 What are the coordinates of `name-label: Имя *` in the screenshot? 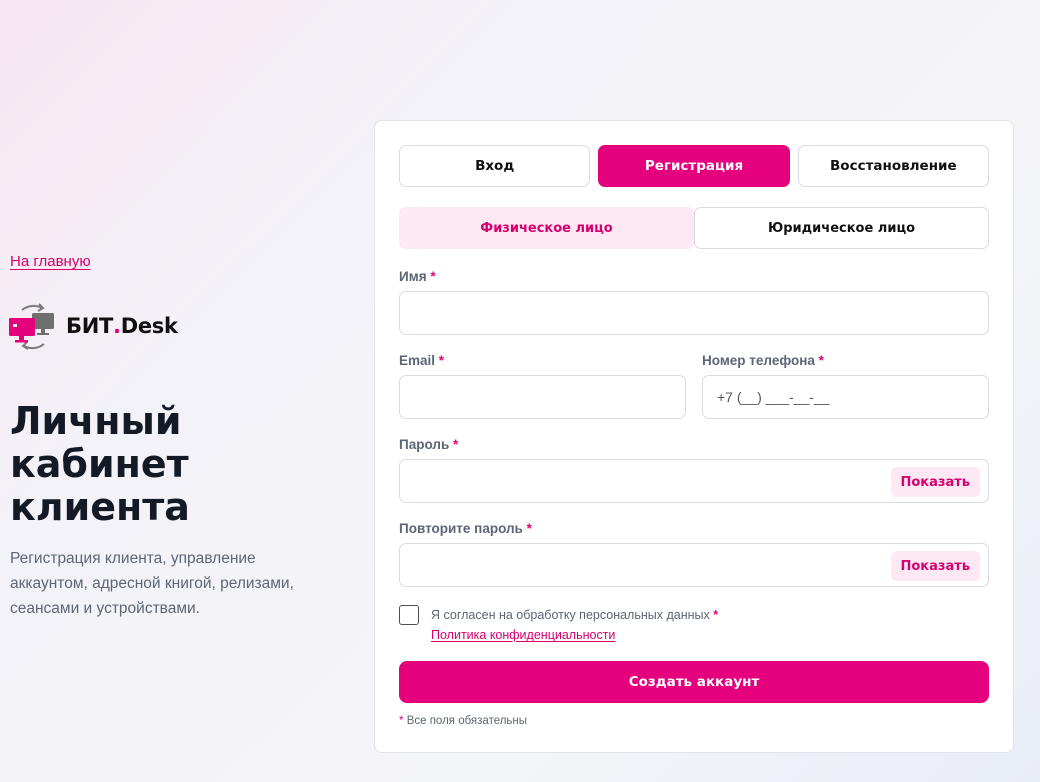 It's located at (417, 276).